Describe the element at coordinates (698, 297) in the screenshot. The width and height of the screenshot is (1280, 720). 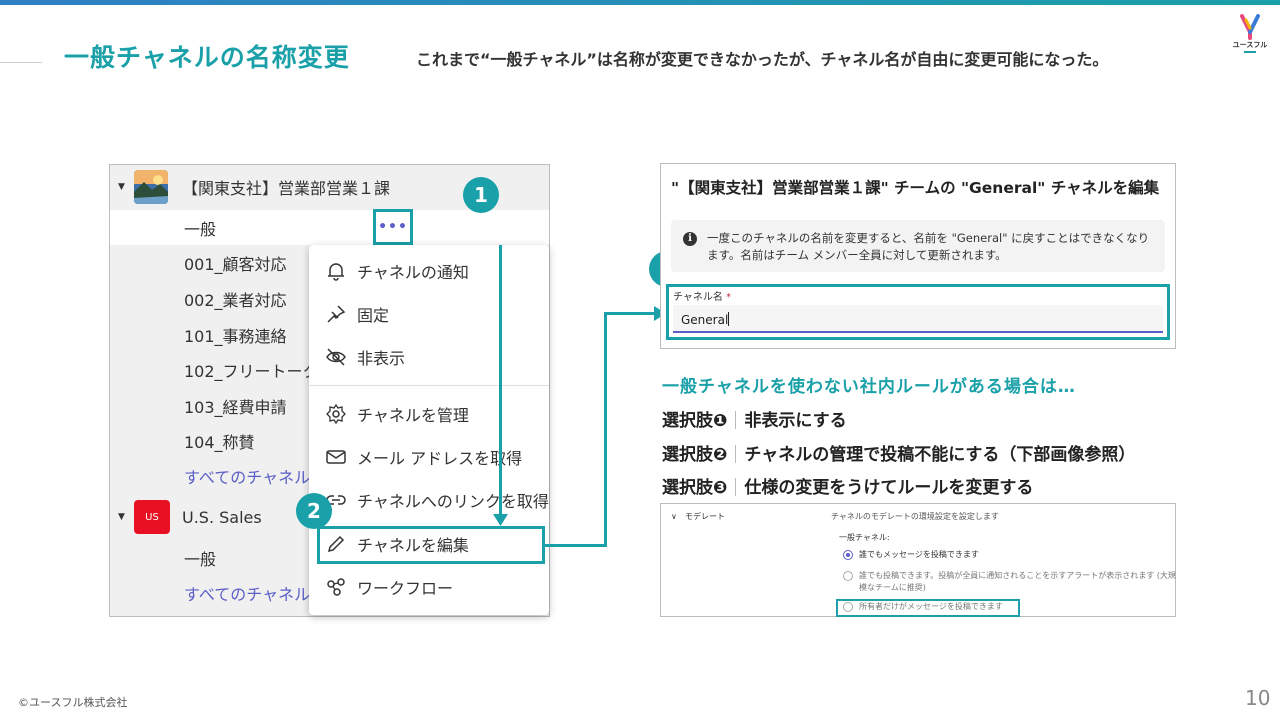
I see `field-label-text: チャネル名` at that location.